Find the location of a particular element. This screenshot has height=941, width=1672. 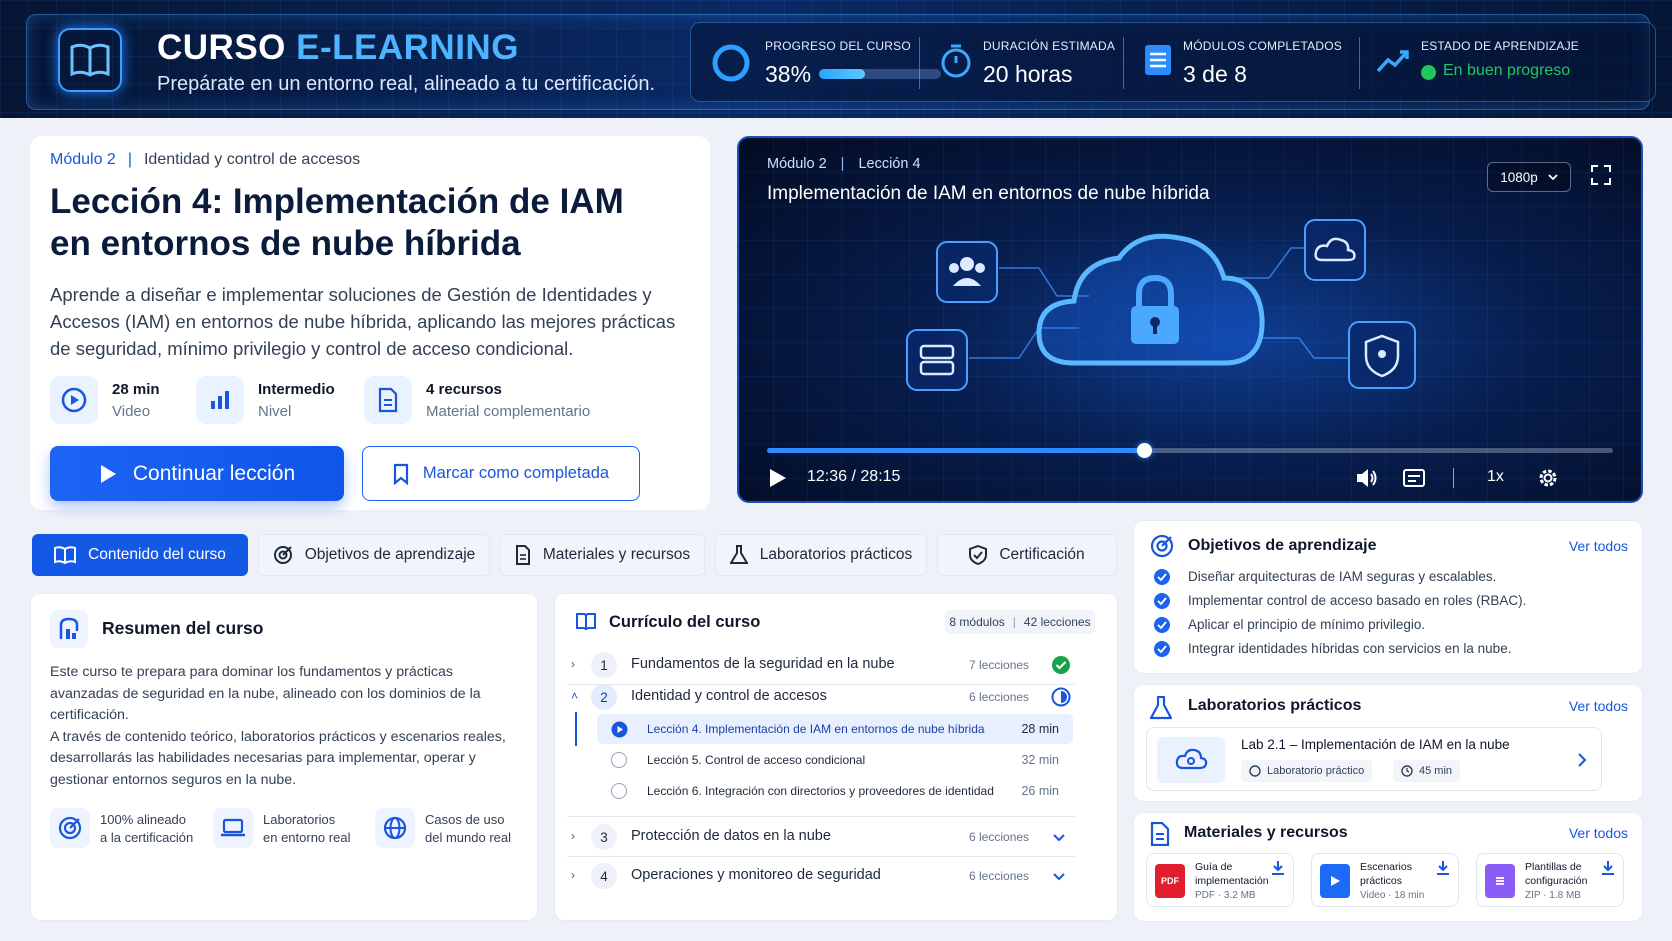

settings-gear-icon is located at coordinates (1548, 478).